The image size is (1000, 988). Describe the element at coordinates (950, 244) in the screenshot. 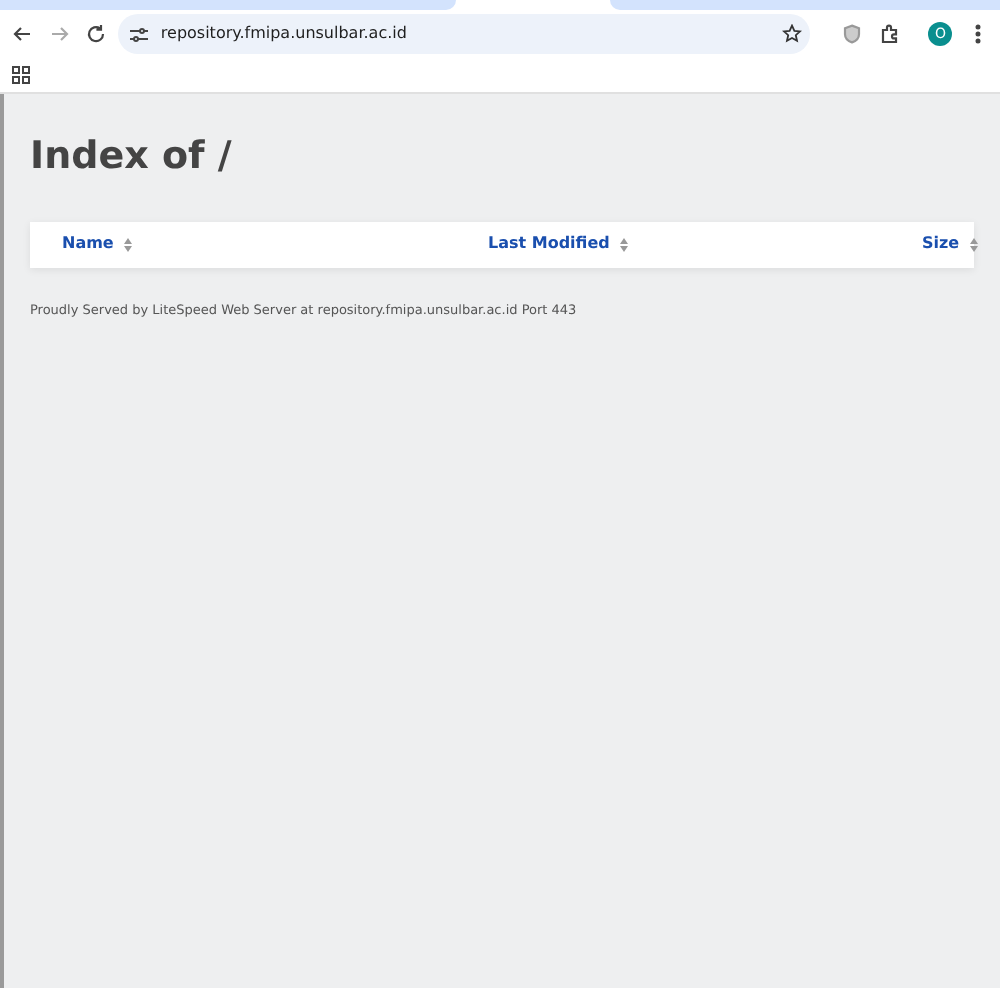

I see `column-header: Size` at that location.